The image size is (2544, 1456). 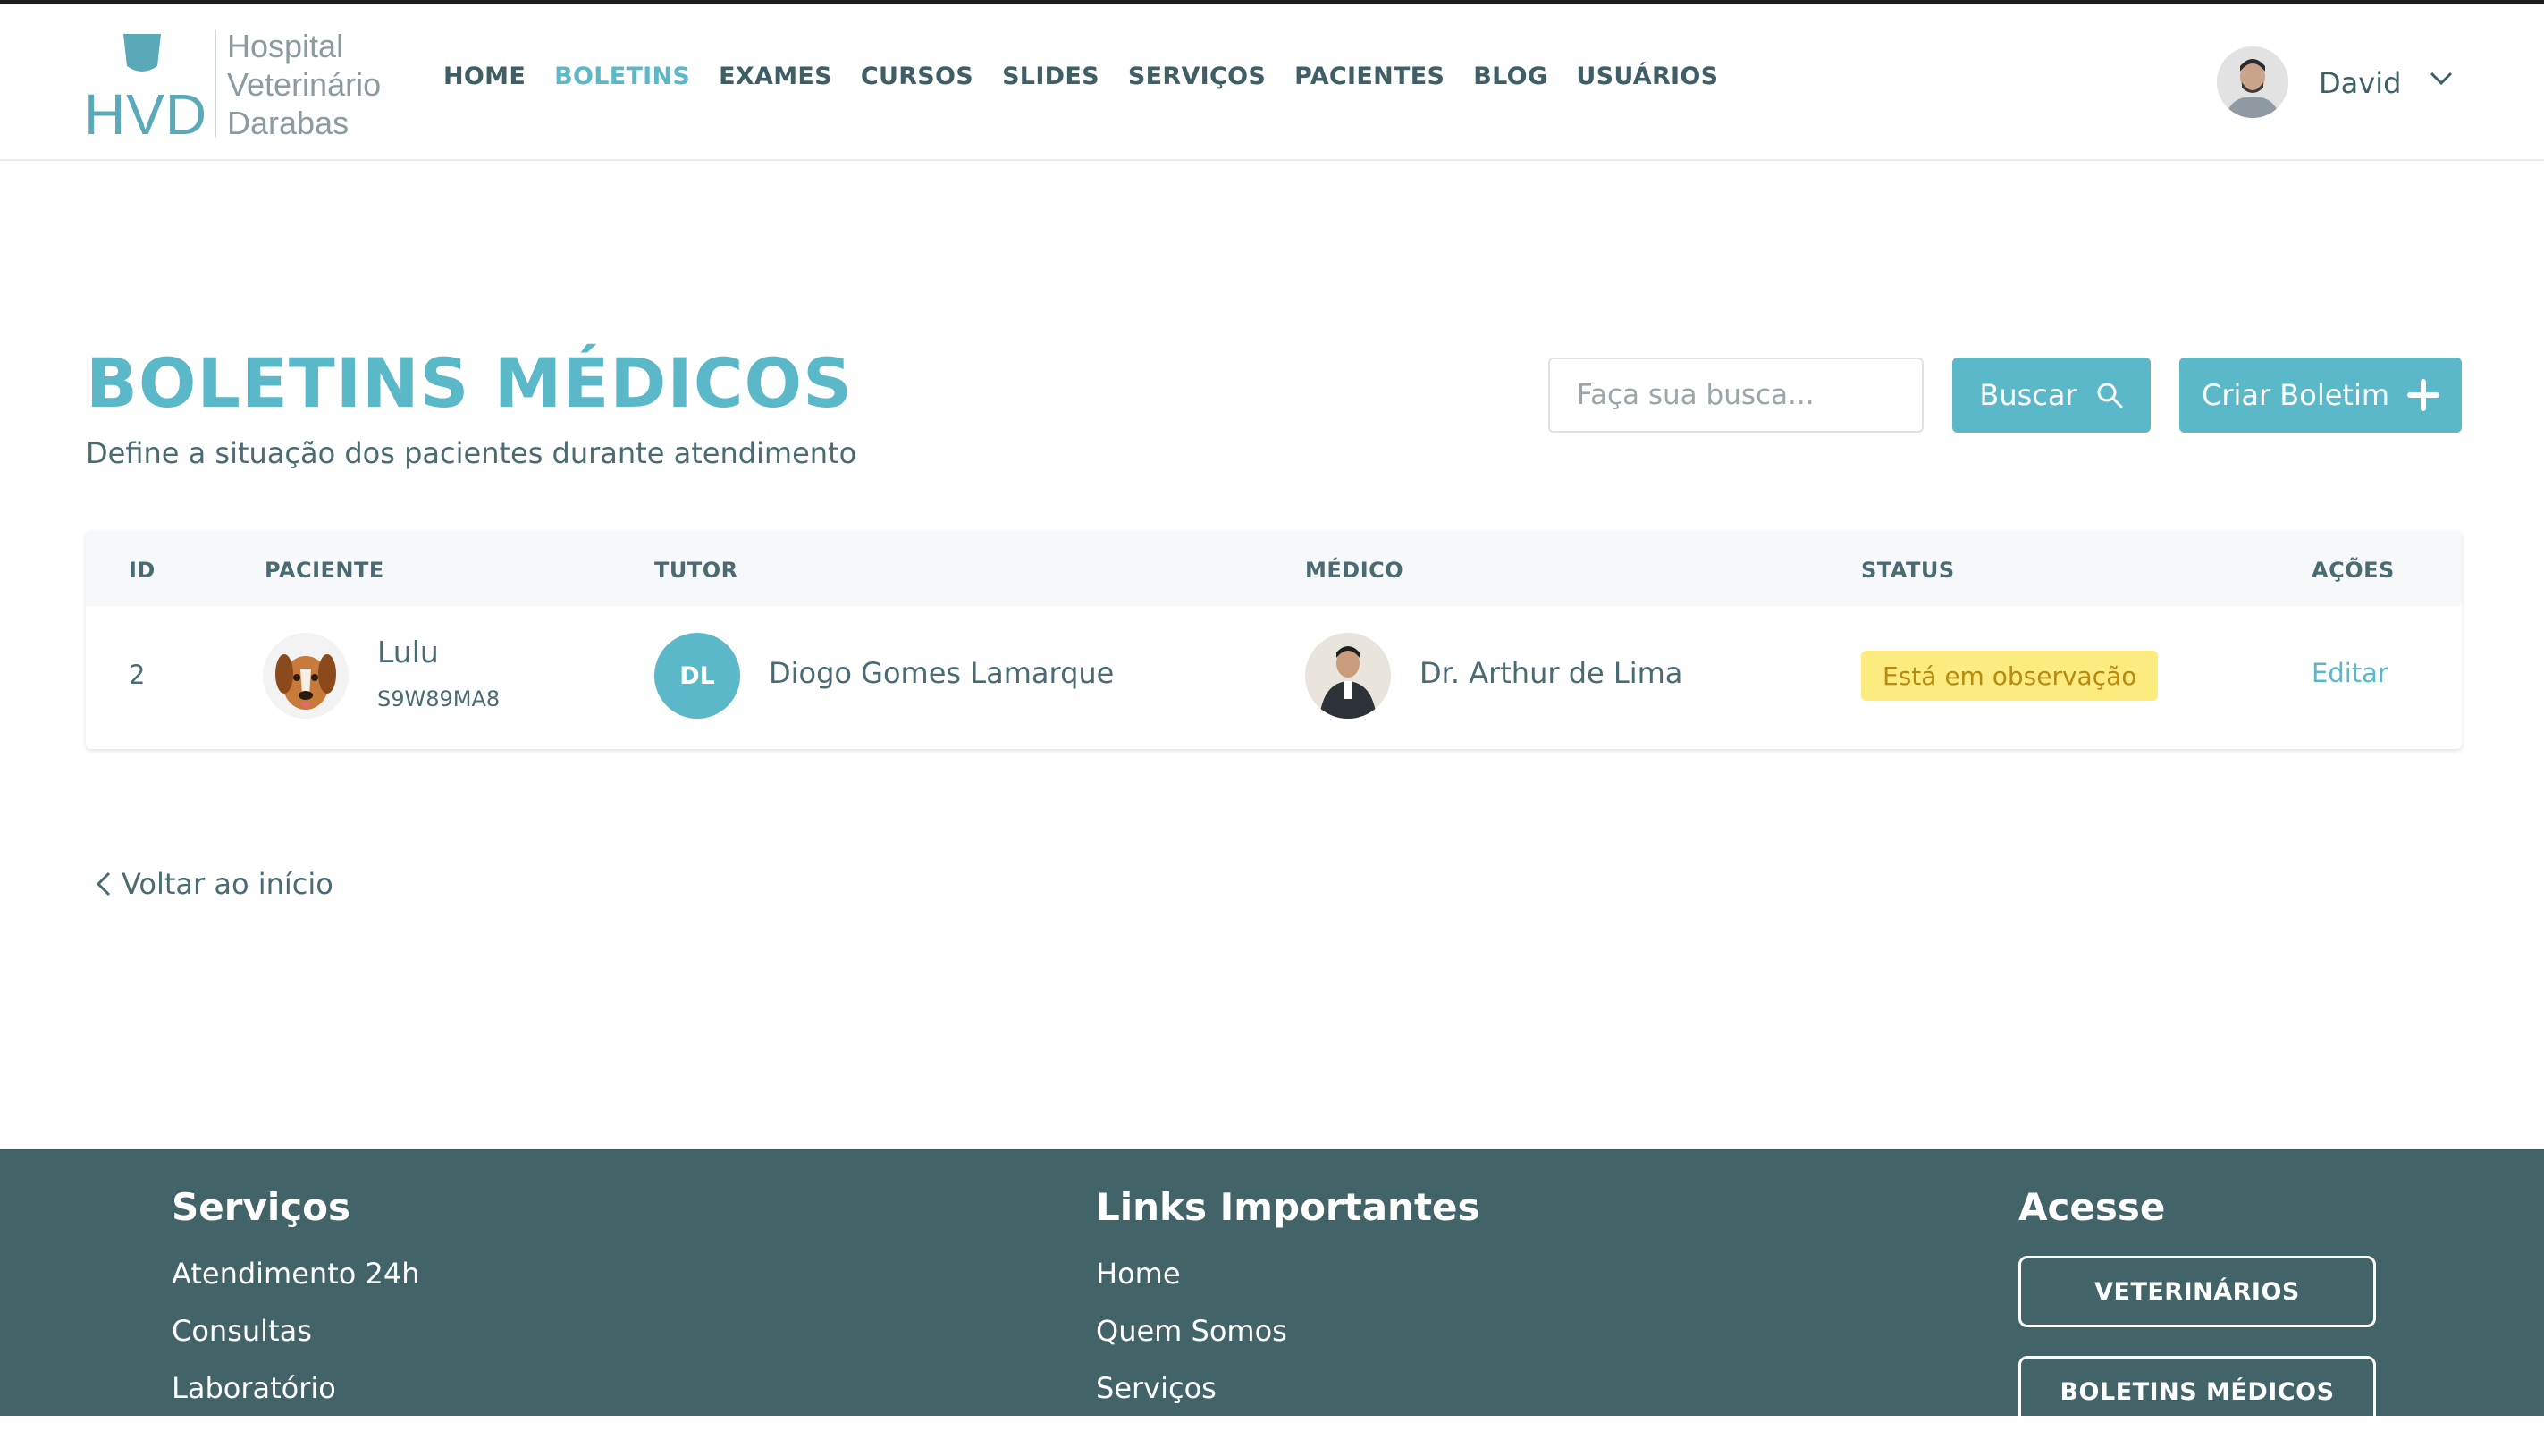 I want to click on tutor-name: Diogo Gomes Lamarque, so click(x=942, y=673).